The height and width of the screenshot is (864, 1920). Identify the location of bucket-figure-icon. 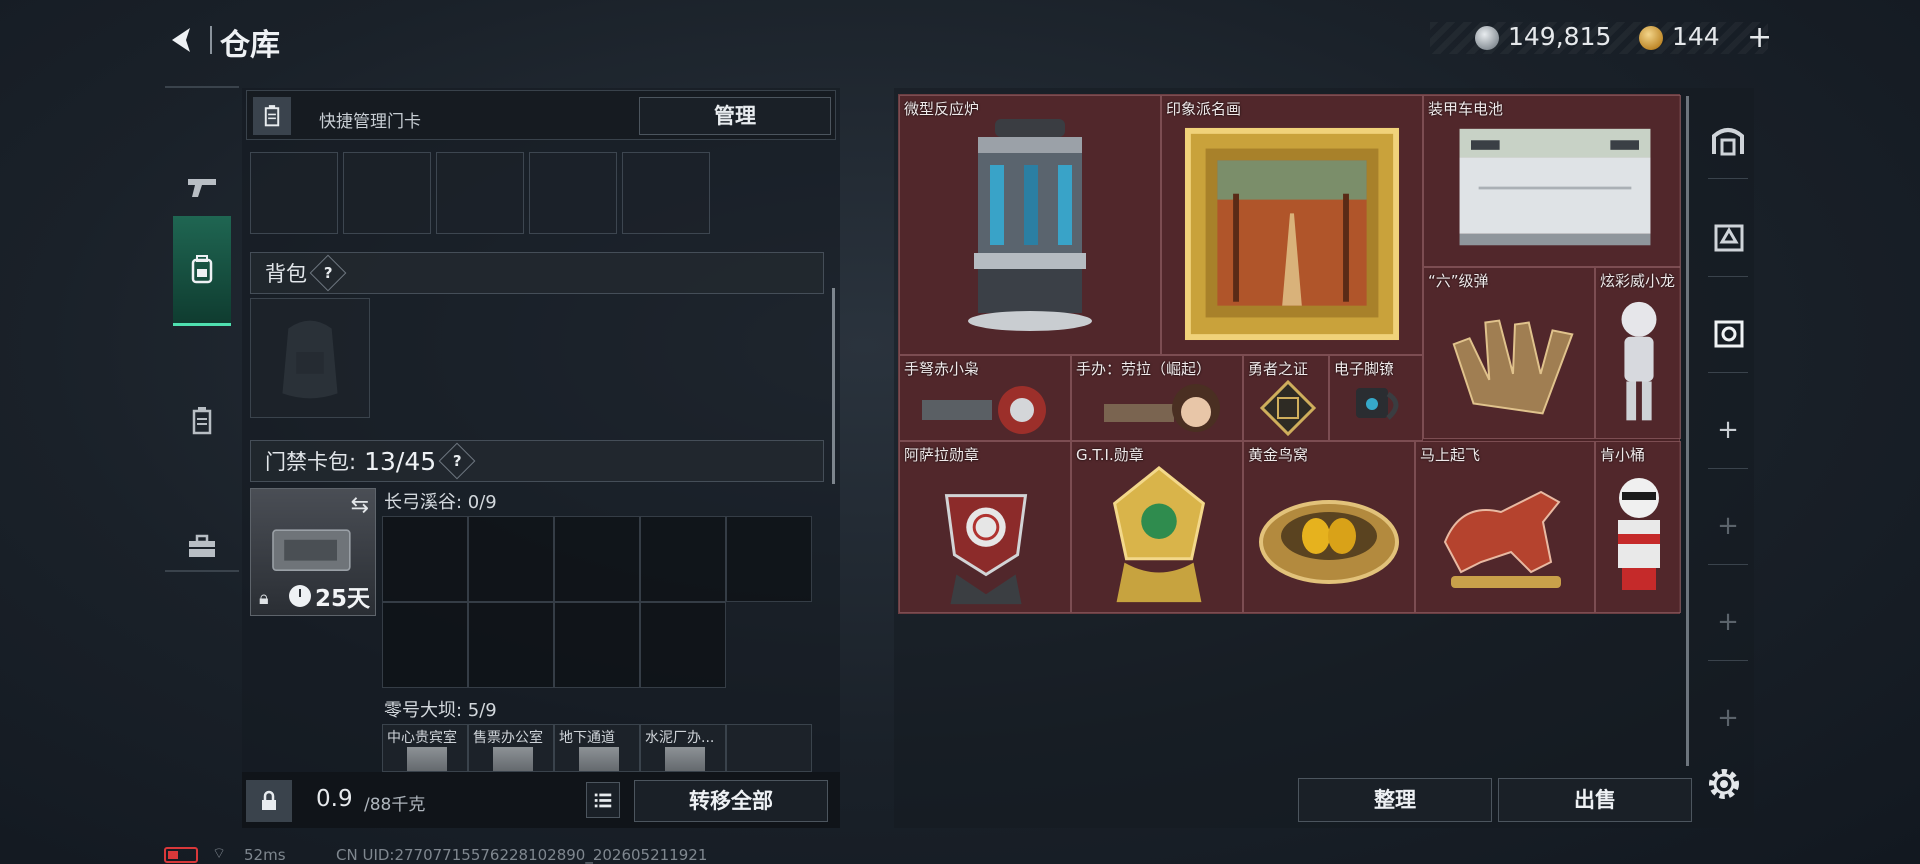
(1639, 534).